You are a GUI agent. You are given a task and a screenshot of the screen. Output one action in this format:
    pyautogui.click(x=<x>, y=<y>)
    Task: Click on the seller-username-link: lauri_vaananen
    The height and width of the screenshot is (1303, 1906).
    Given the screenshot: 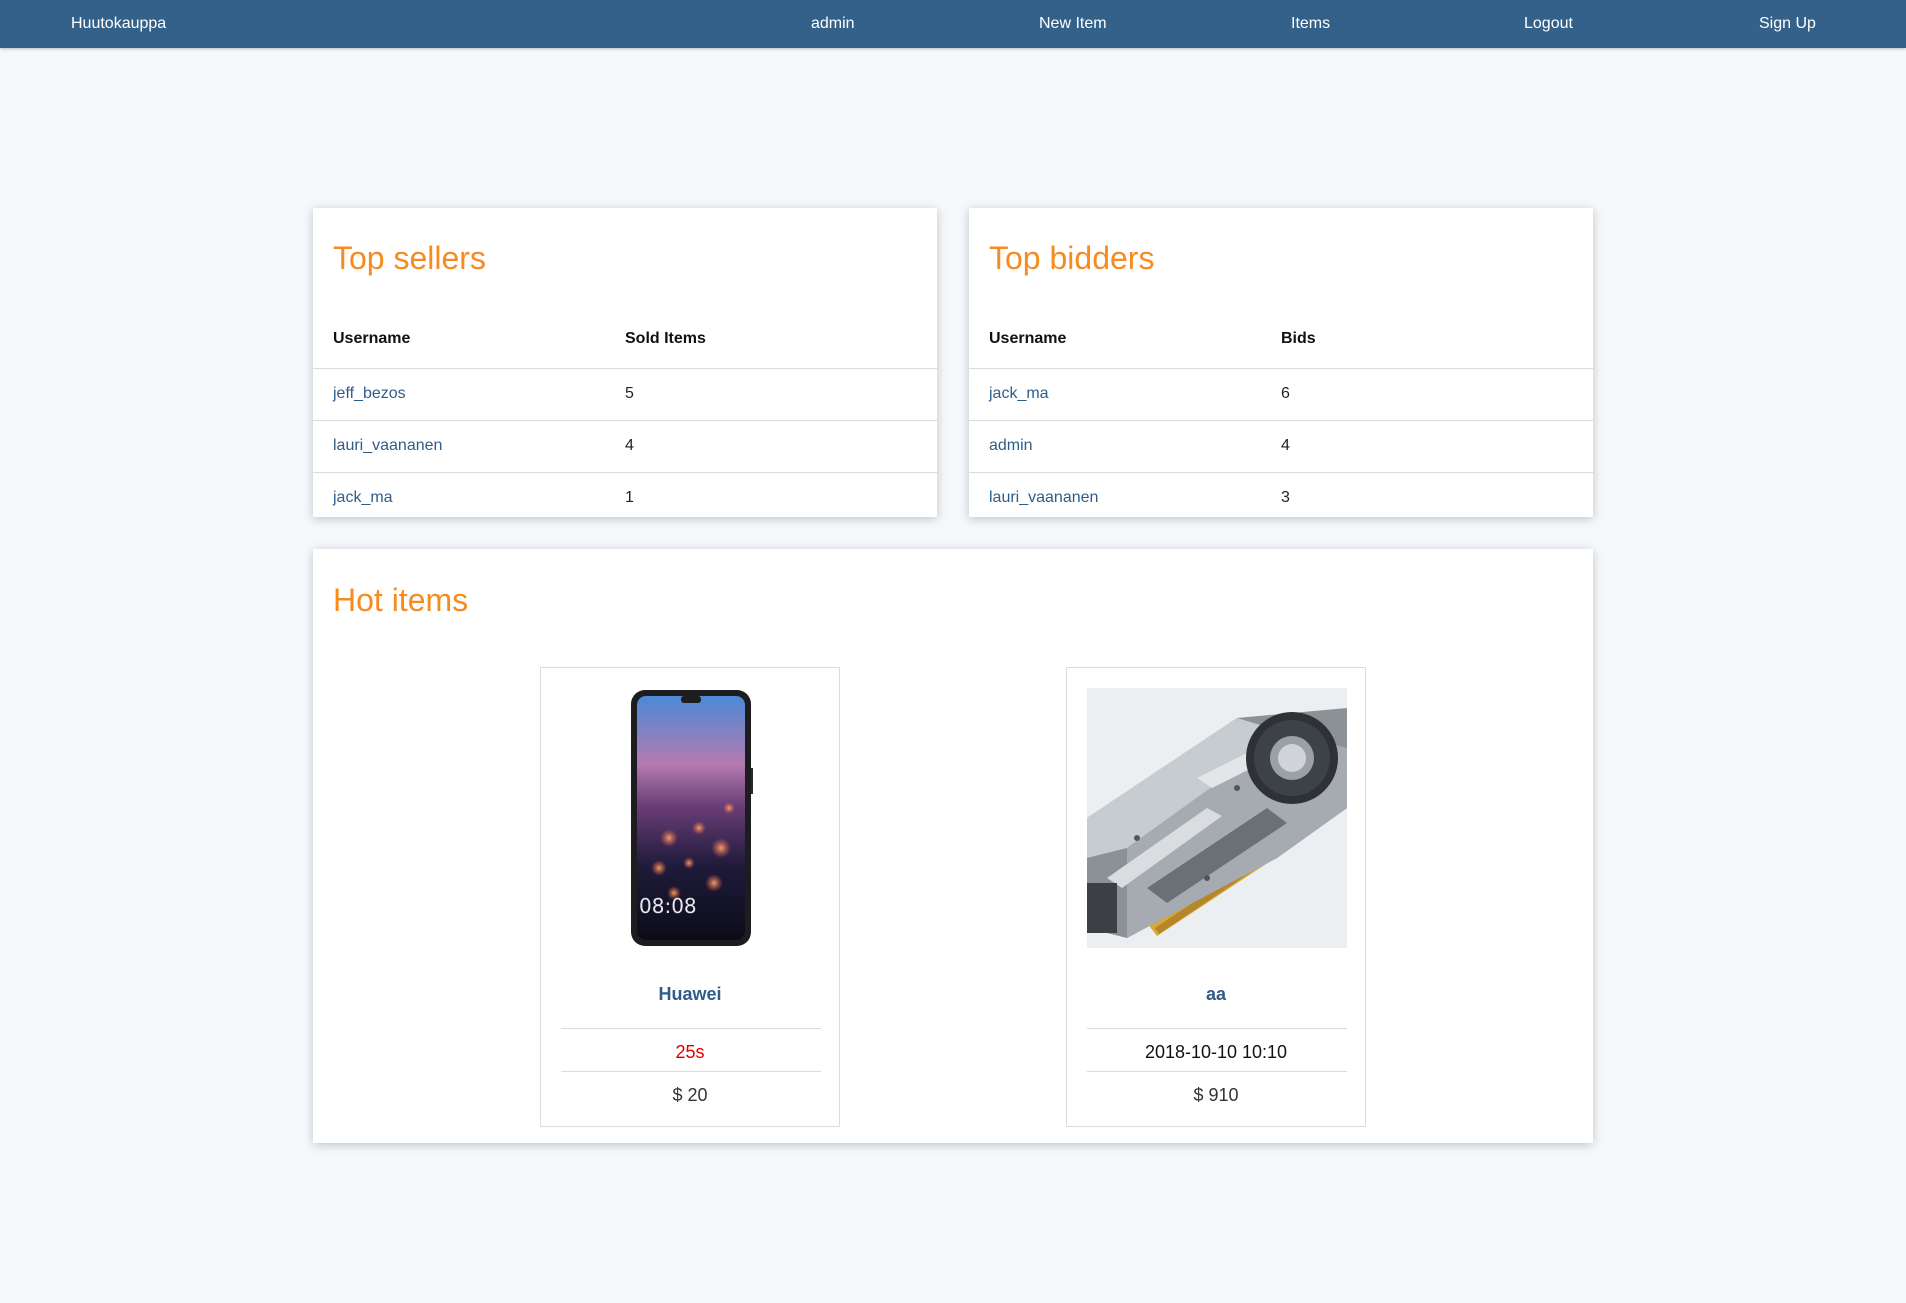 What is the action you would take?
    pyautogui.click(x=387, y=445)
    